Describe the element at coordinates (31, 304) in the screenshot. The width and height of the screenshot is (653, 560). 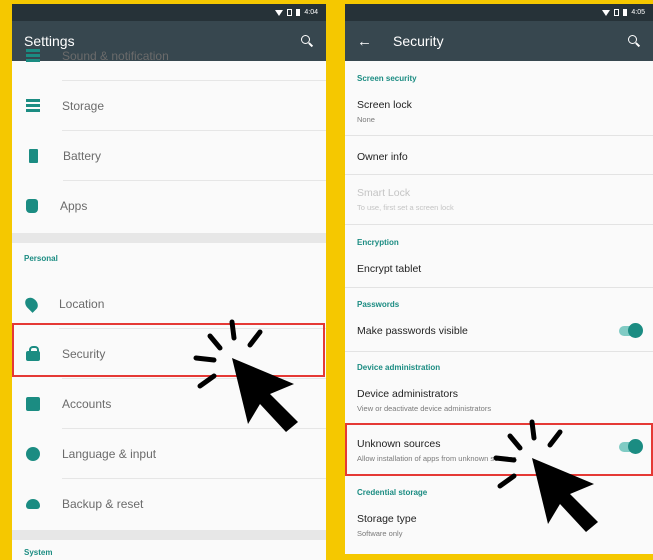
I see `location-icon` at that location.